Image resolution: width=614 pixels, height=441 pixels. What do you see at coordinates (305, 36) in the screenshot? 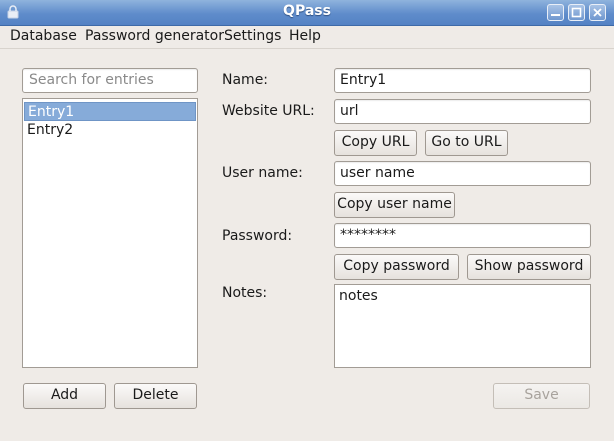
I see `menu-help: Help` at bounding box center [305, 36].